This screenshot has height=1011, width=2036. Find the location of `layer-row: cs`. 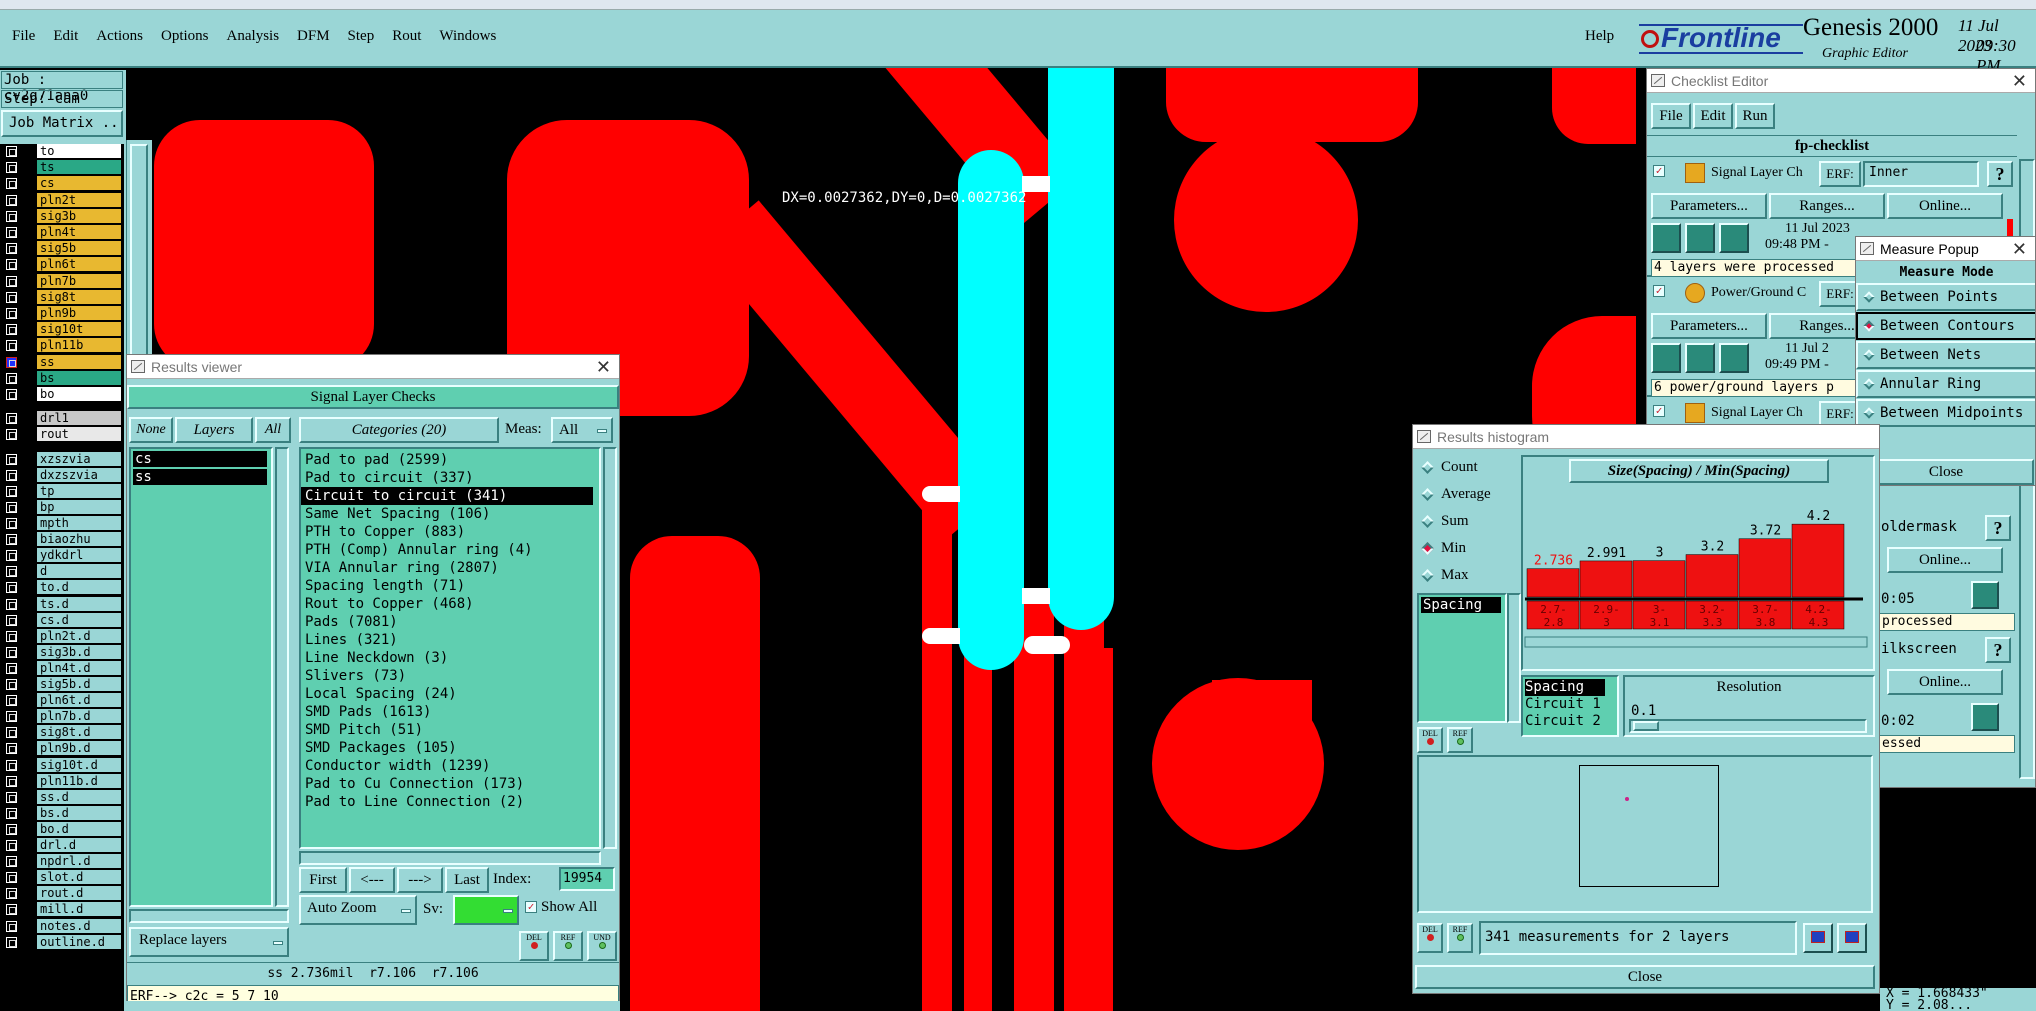

layer-row: cs is located at coordinates (61, 183).